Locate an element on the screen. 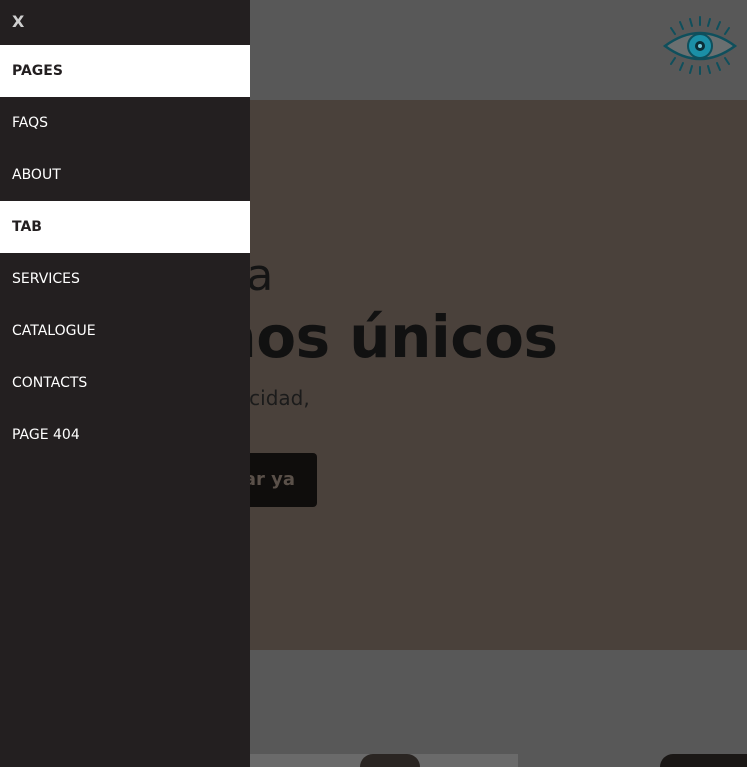 This screenshot has height=767, width=747. menu-item-services: SERVICES is located at coordinates (125, 279).